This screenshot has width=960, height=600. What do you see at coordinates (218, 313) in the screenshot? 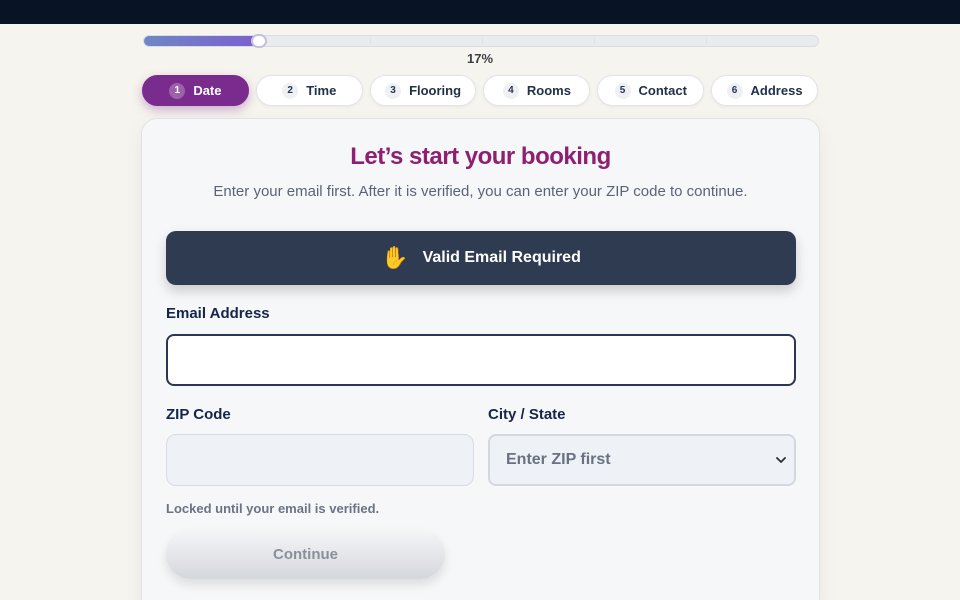
I see `email-label: Email Address` at bounding box center [218, 313].